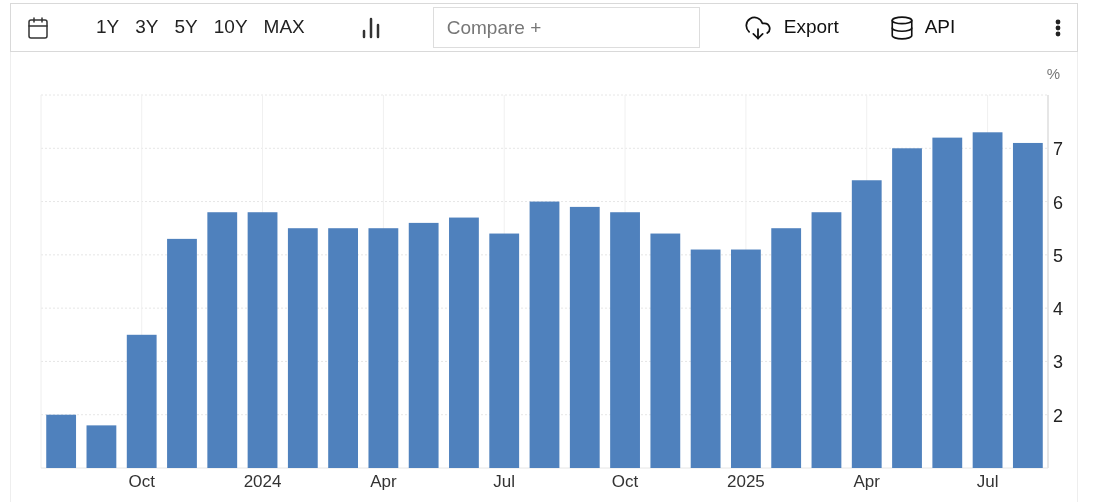 Image resolution: width=1094 pixels, height=502 pixels. I want to click on y-axis-label: 2, so click(1058, 415).